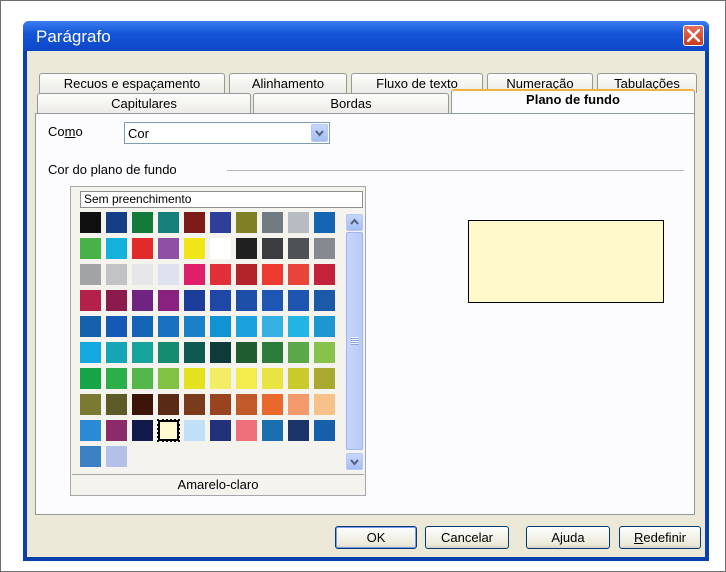  What do you see at coordinates (573, 101) in the screenshot?
I see `tab-background: Plano de fundo` at bounding box center [573, 101].